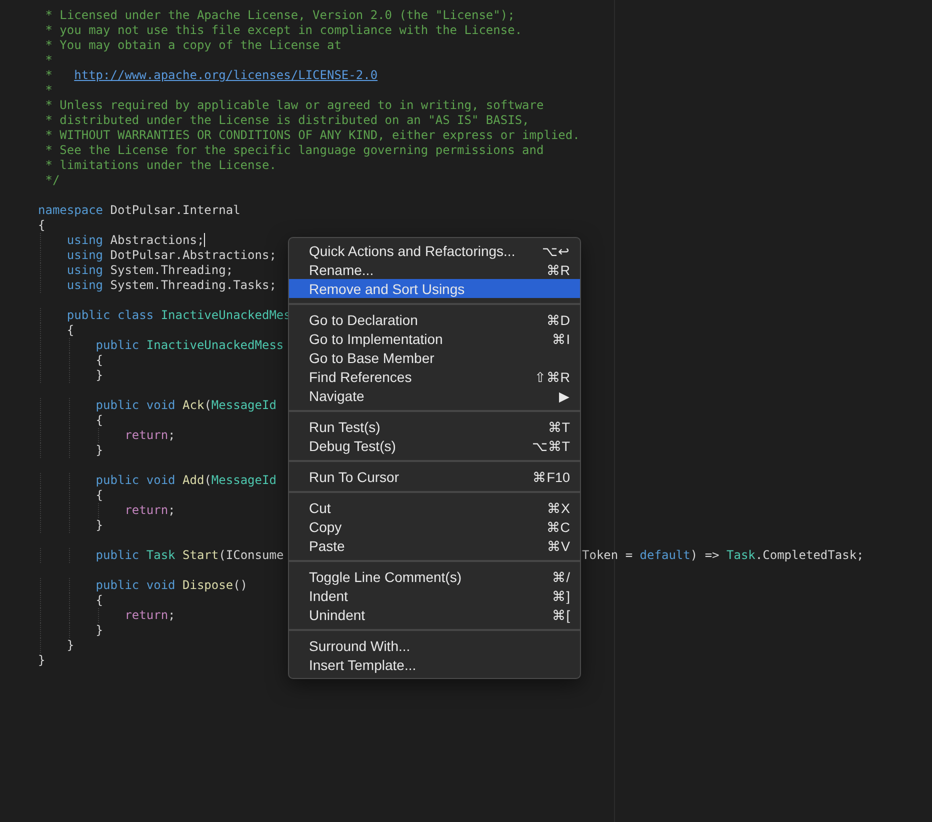 This screenshot has width=932, height=822. What do you see at coordinates (150, 270) in the screenshot?
I see `code-text: using System.Threading;` at bounding box center [150, 270].